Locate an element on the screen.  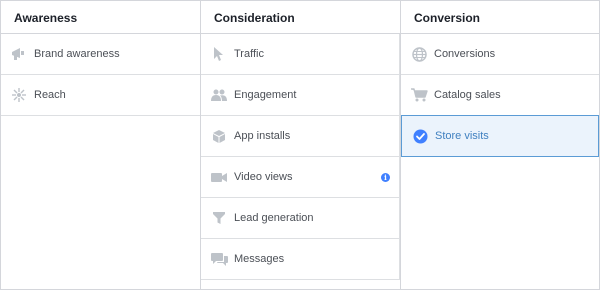
objective-traffic: Traffic is located at coordinates (300, 54).